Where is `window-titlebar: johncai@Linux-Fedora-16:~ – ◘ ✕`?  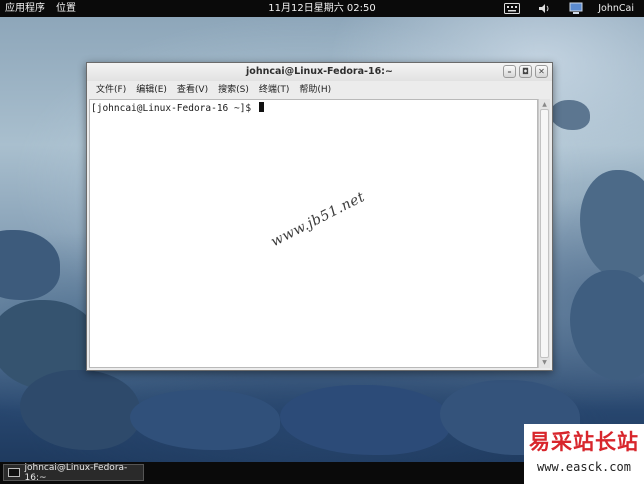
window-titlebar: johncai@Linux-Fedora-16:~ – ◘ ✕ is located at coordinates (319, 72).